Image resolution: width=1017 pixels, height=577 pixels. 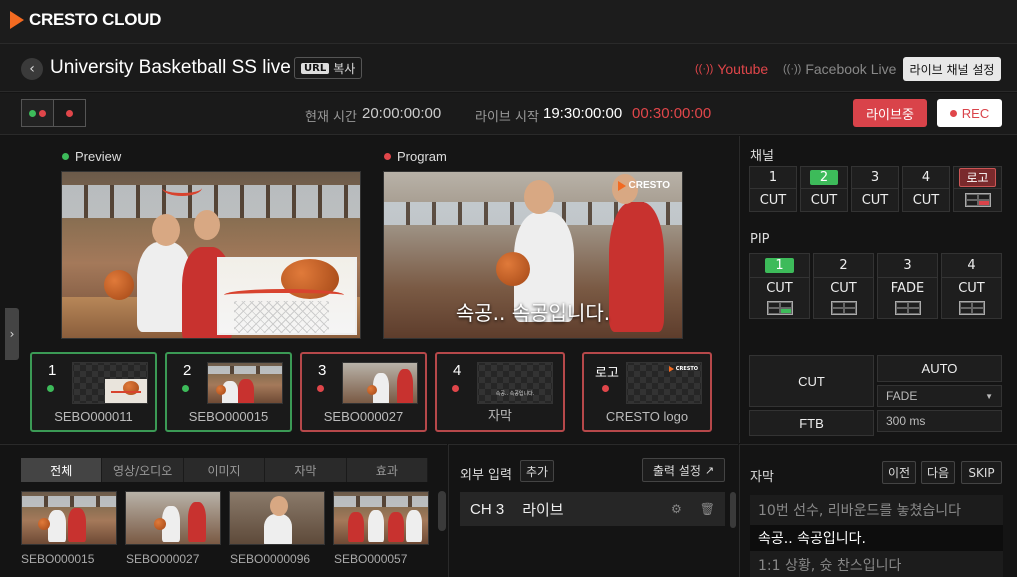 I want to click on external-input-row: CH 3 라이브 ⚙ 🗑, so click(x=592, y=509).